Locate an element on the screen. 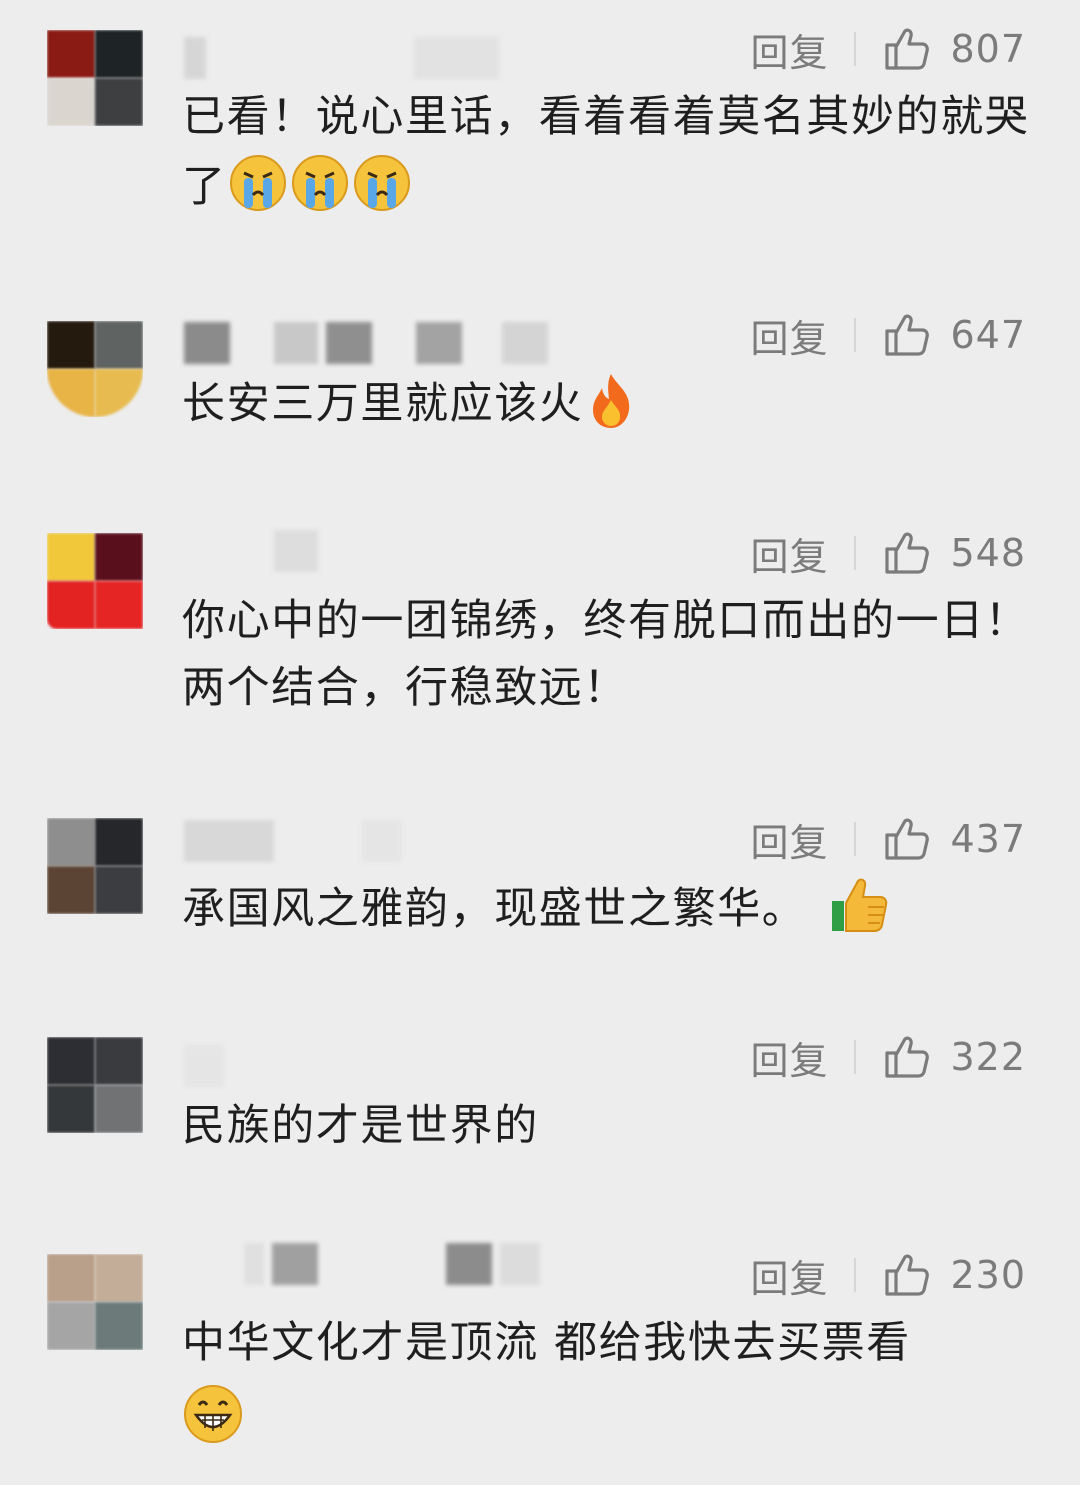  comment-text: 长安三万里就应该火 is located at coordinates (607, 410).